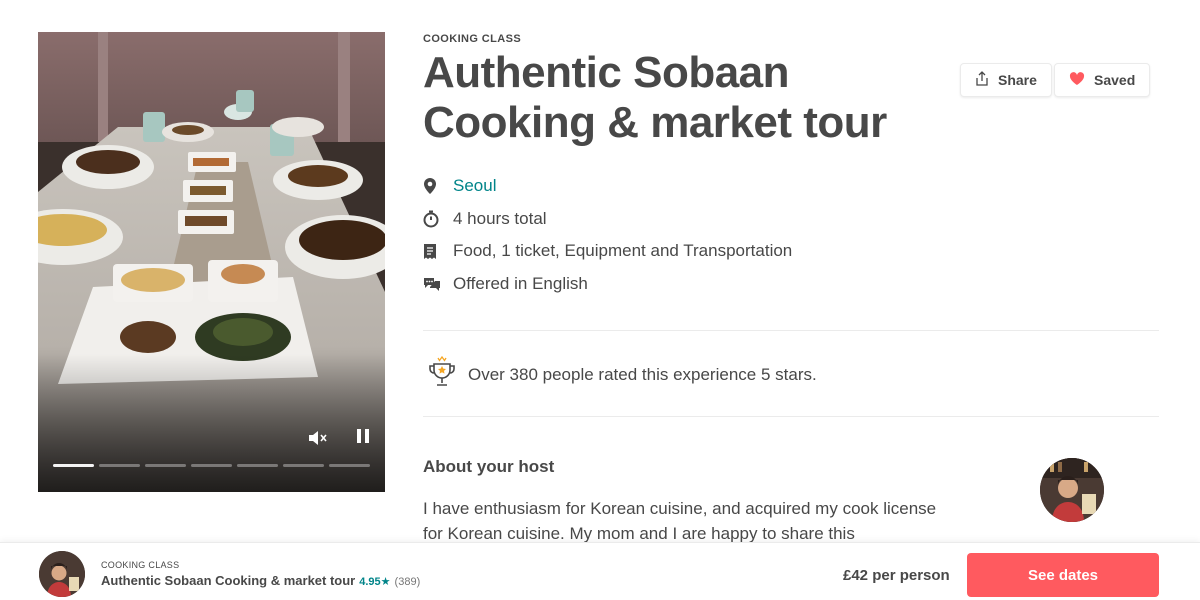 The width and height of the screenshot is (1200, 600). I want to click on share-label: Share, so click(1017, 80).